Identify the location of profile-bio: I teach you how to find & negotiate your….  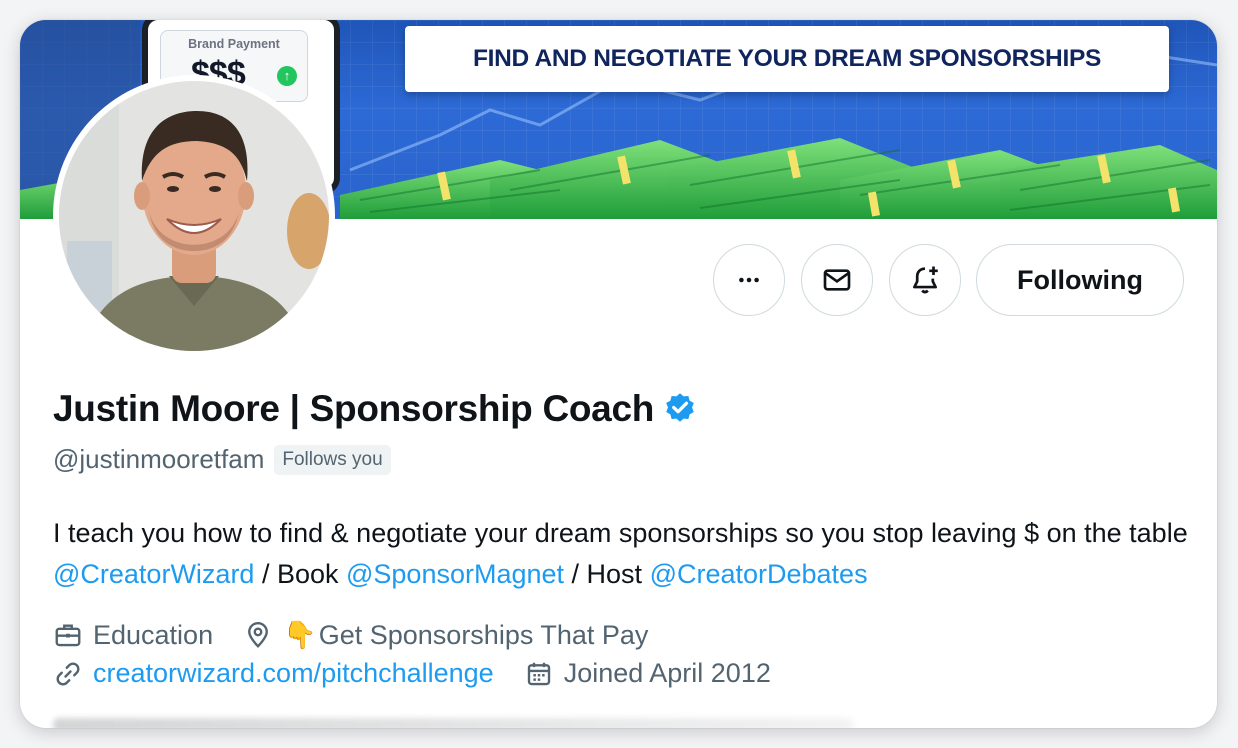
(623, 554).